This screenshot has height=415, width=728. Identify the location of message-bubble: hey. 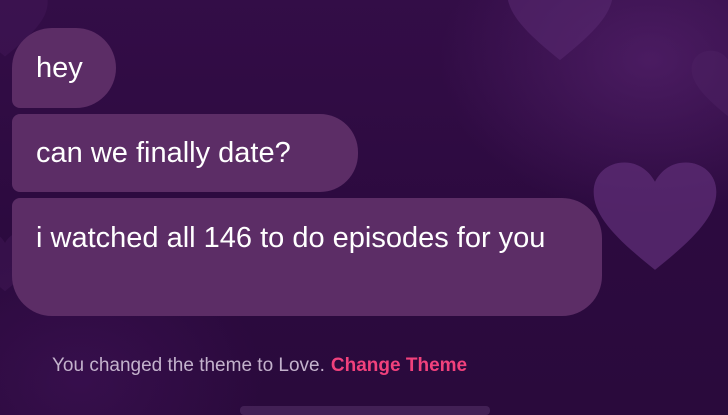
(64, 68).